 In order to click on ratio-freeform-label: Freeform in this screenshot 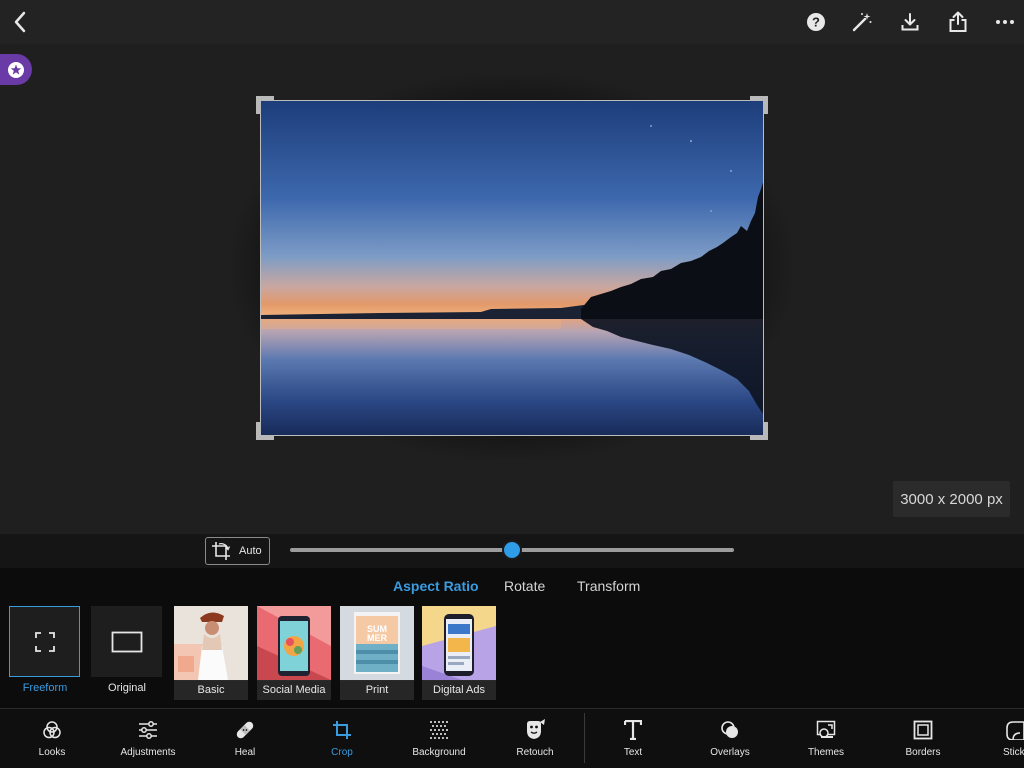, I will do `click(45, 688)`.